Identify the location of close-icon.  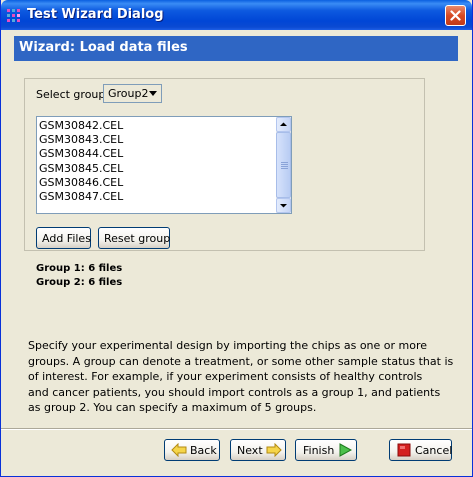
(455, 15).